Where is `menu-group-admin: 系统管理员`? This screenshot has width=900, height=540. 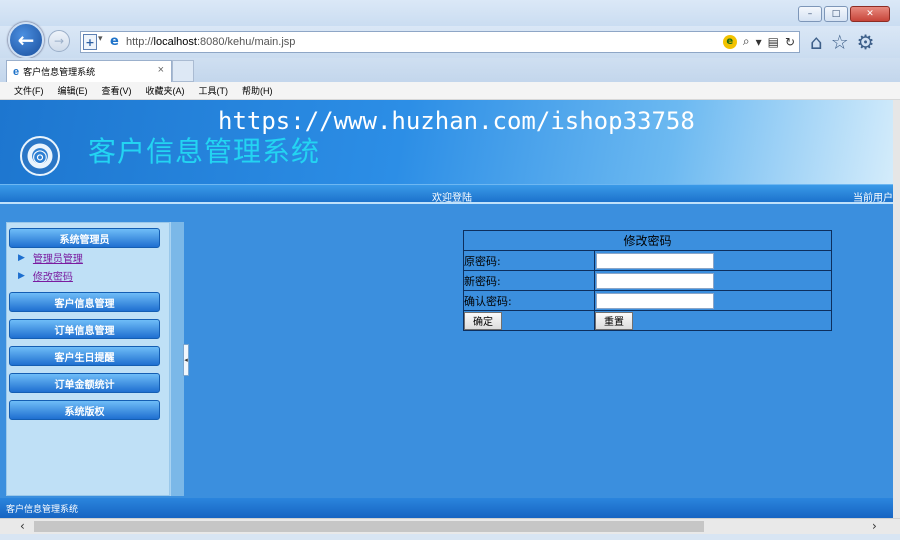
menu-group-admin: 系统管理员 is located at coordinates (84, 238).